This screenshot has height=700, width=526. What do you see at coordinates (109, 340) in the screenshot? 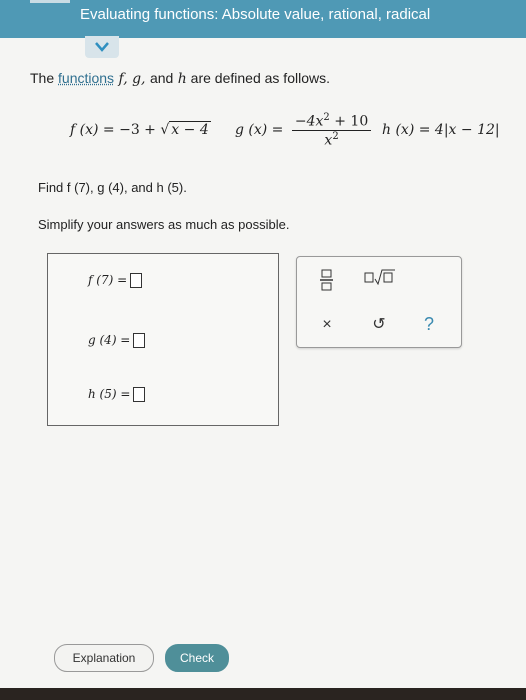
I see `answer-label-g: g (4) =` at bounding box center [109, 340].